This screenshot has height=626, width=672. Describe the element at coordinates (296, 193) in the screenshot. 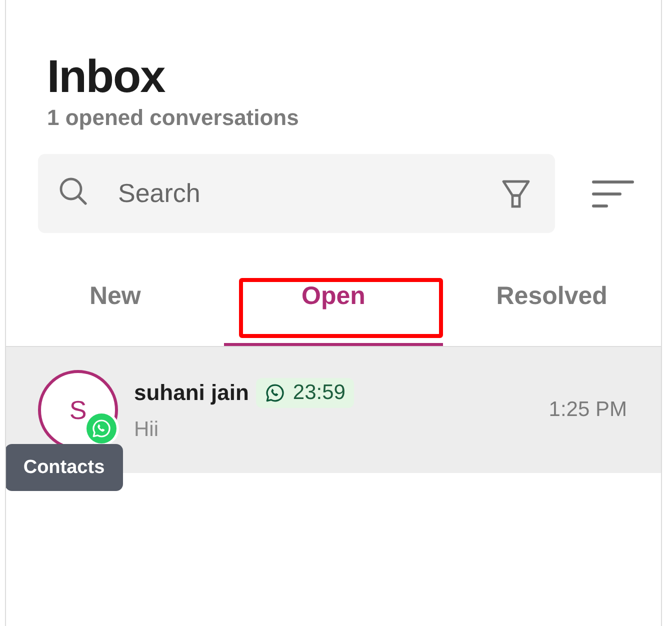

I see `search-field: Search` at that location.